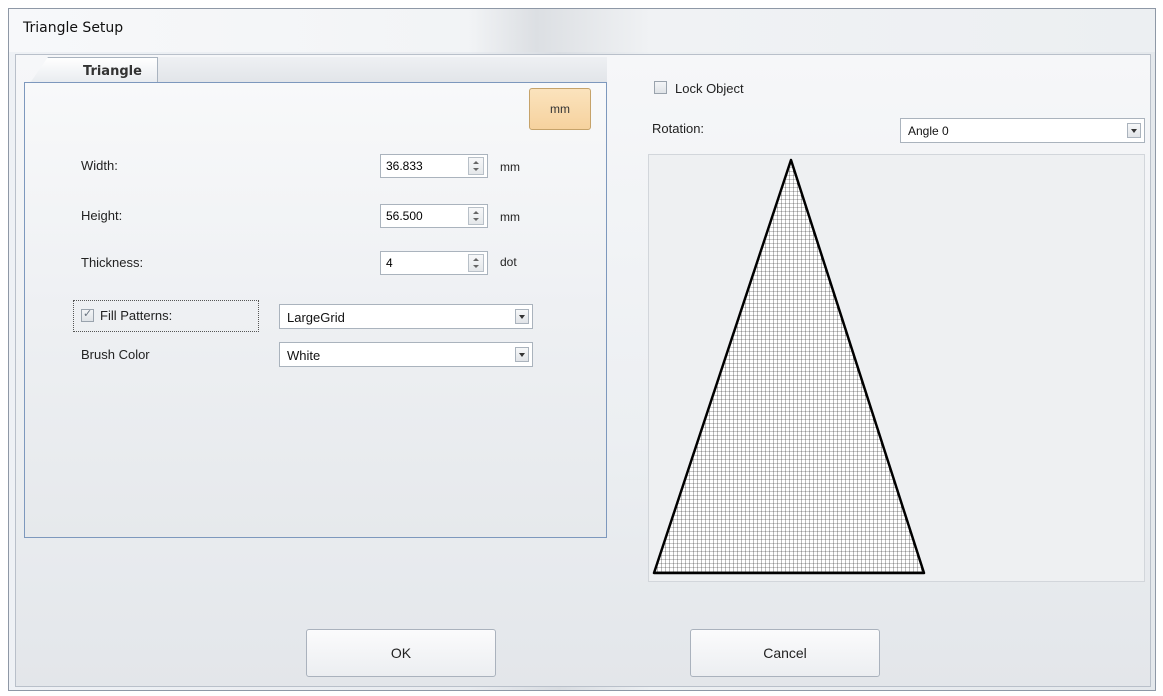  I want to click on height-unit: mm, so click(510, 217).